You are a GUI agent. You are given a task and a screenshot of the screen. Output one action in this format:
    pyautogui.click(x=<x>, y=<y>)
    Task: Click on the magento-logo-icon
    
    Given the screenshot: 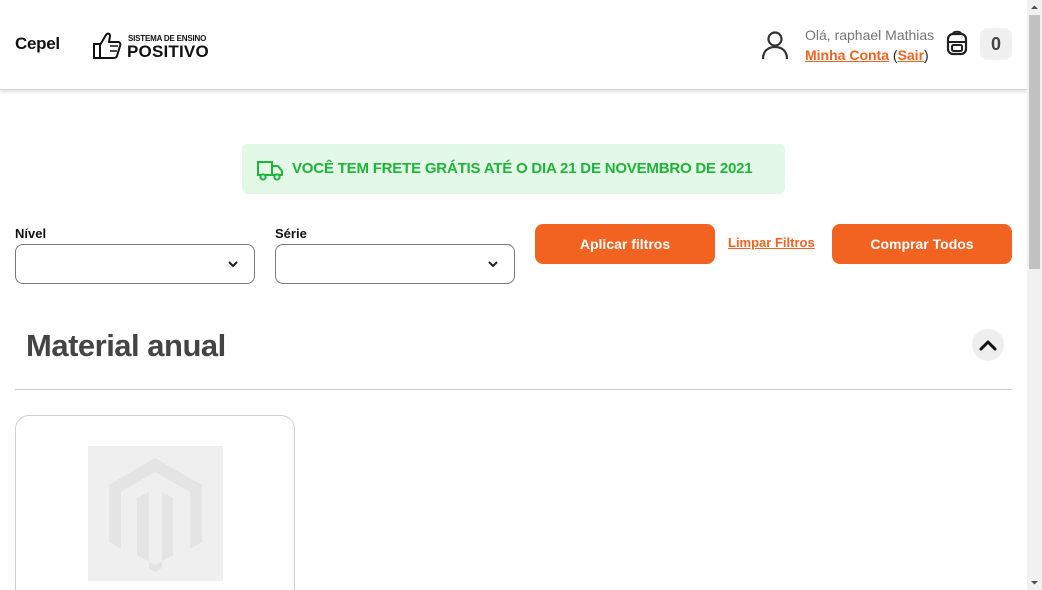 What is the action you would take?
    pyautogui.click(x=155, y=515)
    